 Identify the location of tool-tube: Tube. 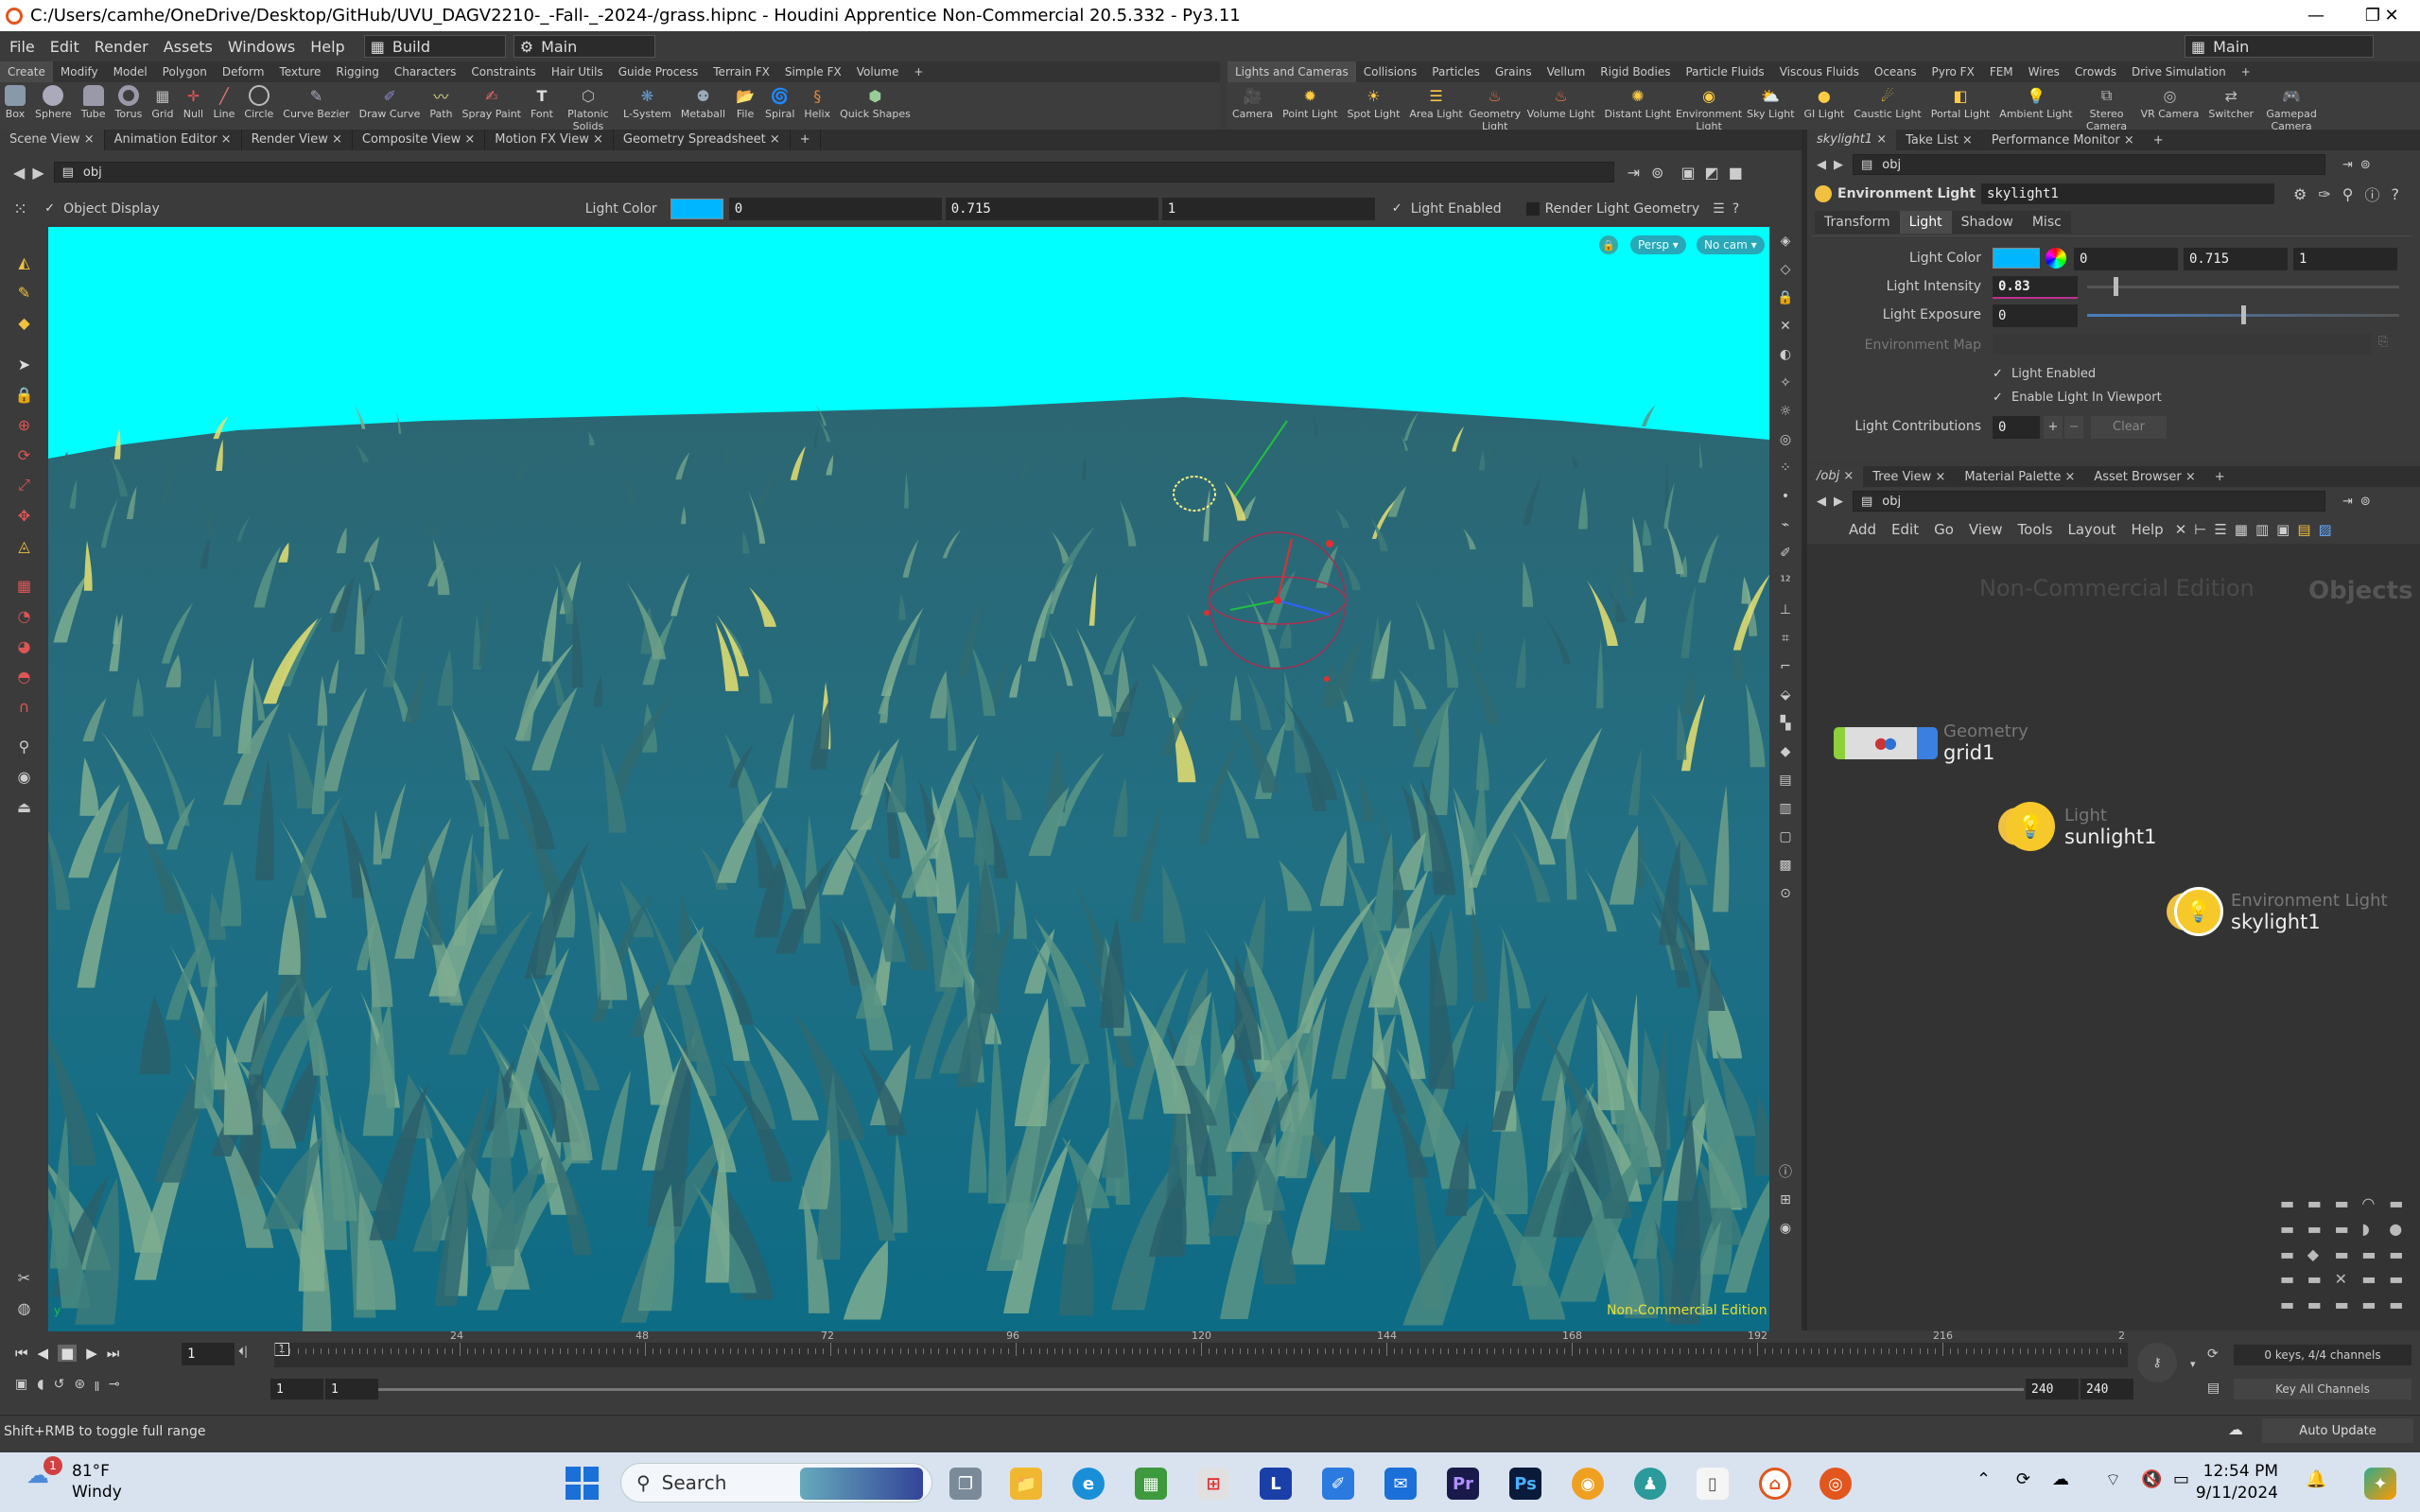
(94, 101).